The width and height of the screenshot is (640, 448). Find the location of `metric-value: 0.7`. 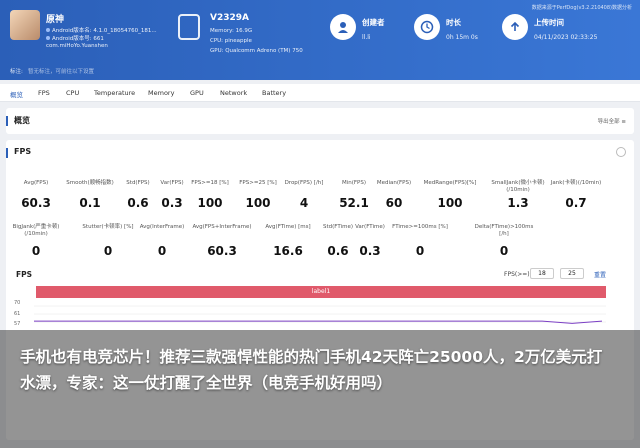

metric-value: 0.7 is located at coordinates (576, 203).